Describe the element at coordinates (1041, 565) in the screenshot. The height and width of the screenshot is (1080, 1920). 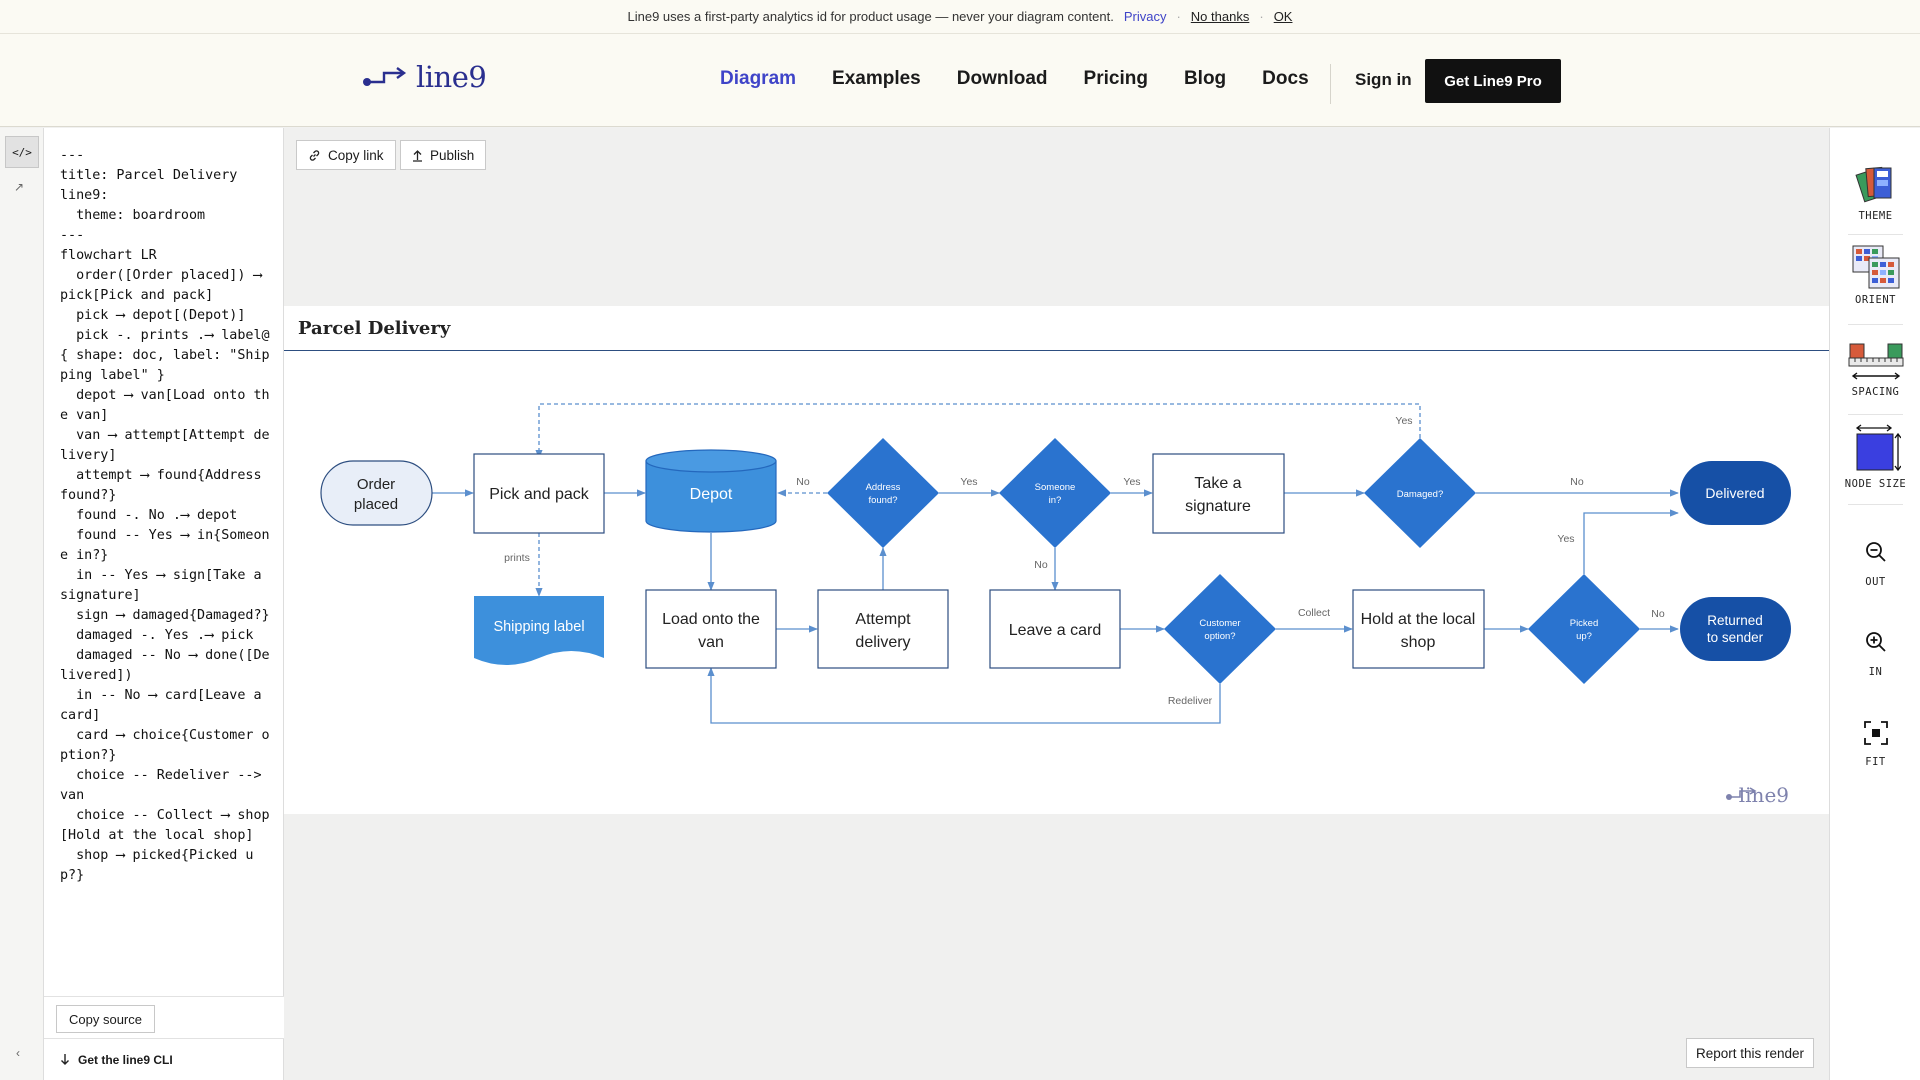
I see `edge-label-in-no: No` at that location.